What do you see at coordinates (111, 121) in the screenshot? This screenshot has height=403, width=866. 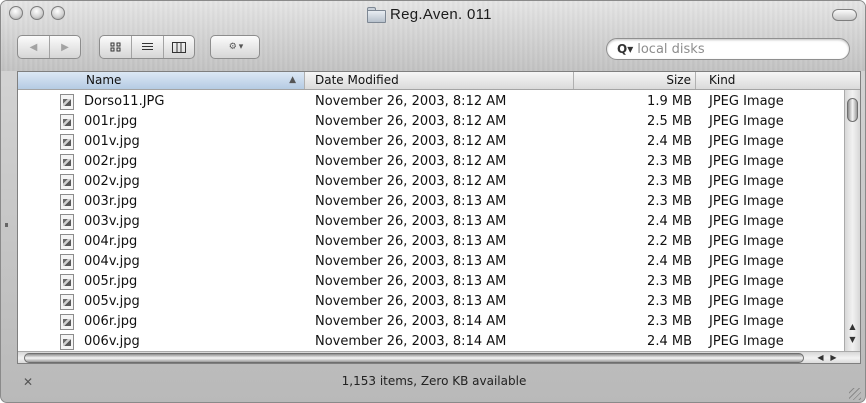 I see `file-name: 001r.jpg` at bounding box center [111, 121].